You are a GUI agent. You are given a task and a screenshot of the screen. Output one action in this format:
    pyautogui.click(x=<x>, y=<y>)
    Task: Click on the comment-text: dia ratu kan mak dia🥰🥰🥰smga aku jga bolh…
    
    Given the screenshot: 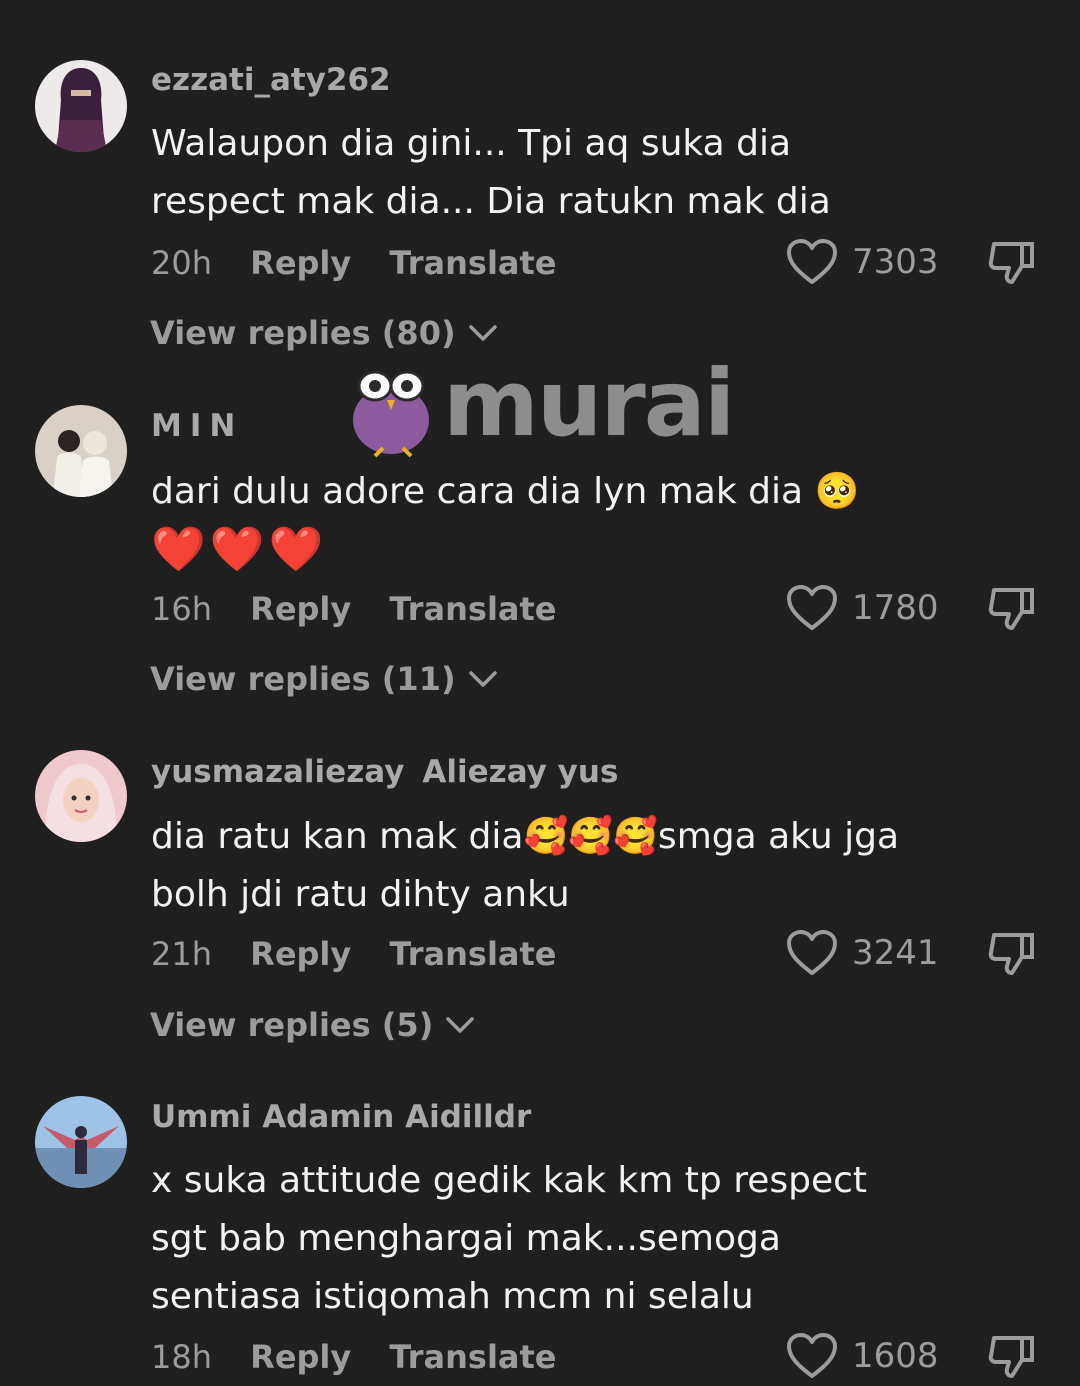 What is the action you would take?
    pyautogui.click(x=525, y=865)
    